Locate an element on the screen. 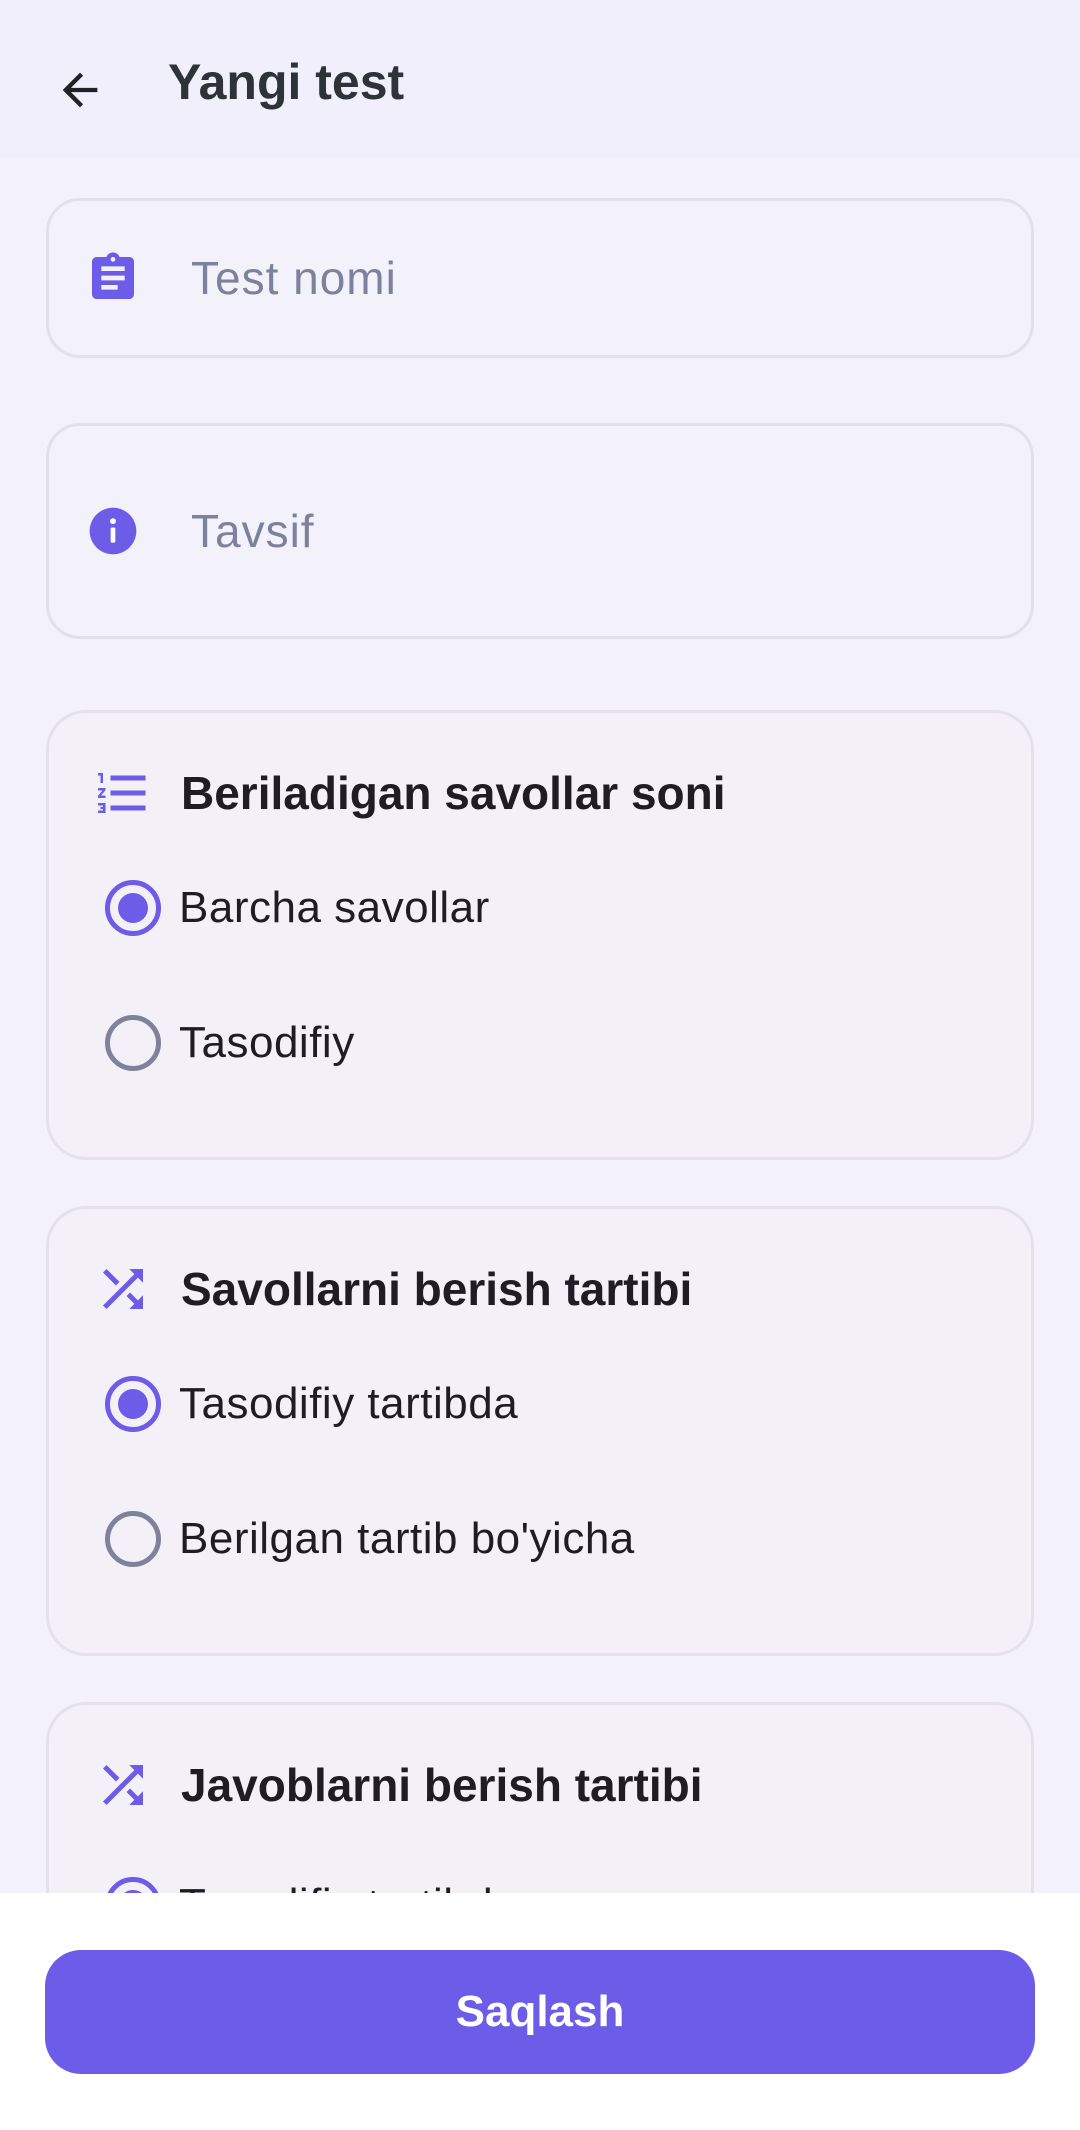 Image resolution: width=1080 pixels, height=2130 pixels. top-app-bar: Yangi test is located at coordinates (540, 79).